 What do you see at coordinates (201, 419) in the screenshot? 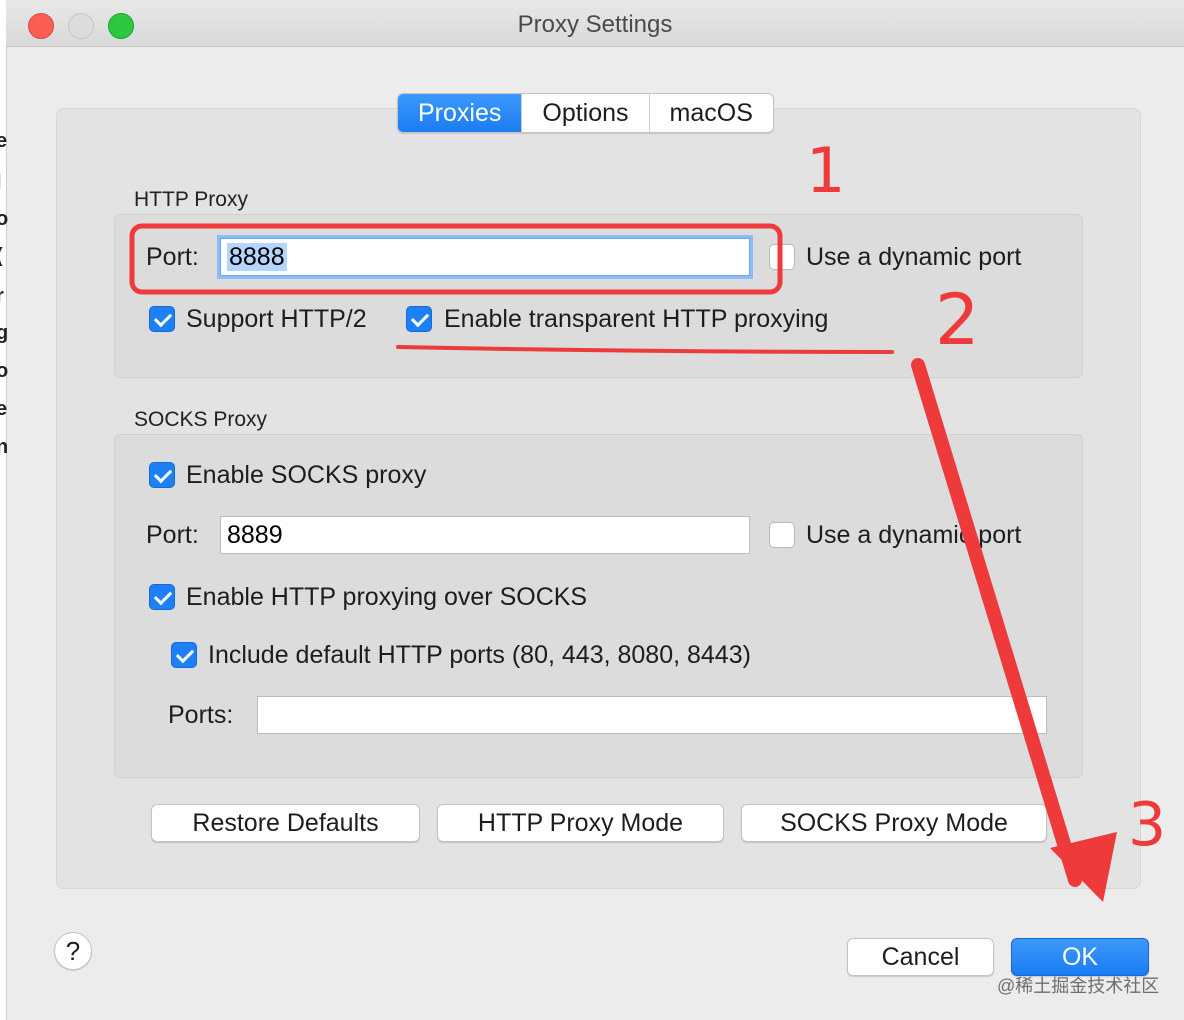
I see `socks-proxy-section-label: SOCKS Proxy` at bounding box center [201, 419].